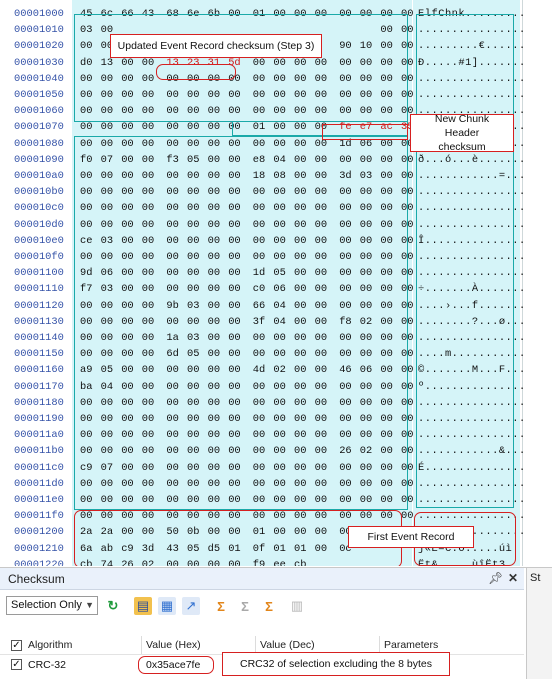 The height and width of the screenshot is (679, 552). Describe the element at coordinates (148, 14) in the screenshot. I see `hex-byte: 43` at that location.